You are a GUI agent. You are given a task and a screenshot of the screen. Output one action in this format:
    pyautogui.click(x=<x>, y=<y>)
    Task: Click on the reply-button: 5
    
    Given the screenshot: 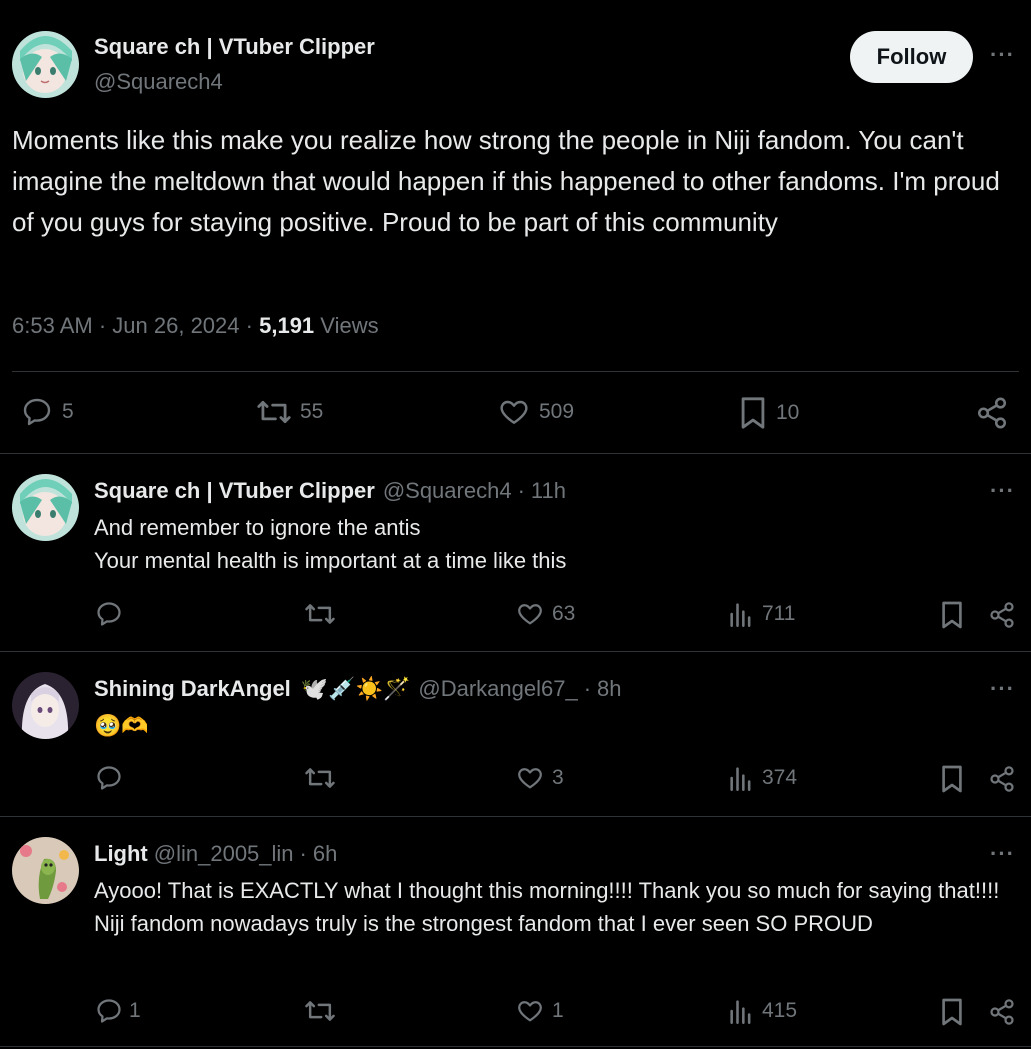 What is the action you would take?
    pyautogui.click(x=47, y=412)
    